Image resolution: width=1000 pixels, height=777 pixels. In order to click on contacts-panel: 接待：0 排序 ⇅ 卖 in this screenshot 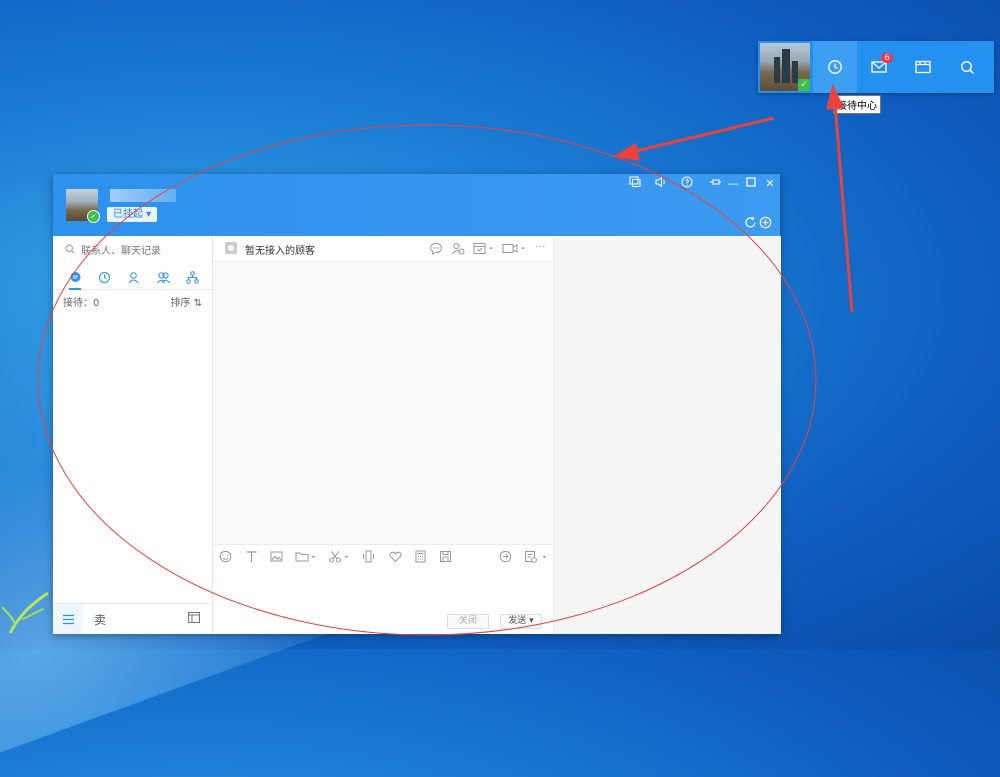, I will do `click(133, 435)`.